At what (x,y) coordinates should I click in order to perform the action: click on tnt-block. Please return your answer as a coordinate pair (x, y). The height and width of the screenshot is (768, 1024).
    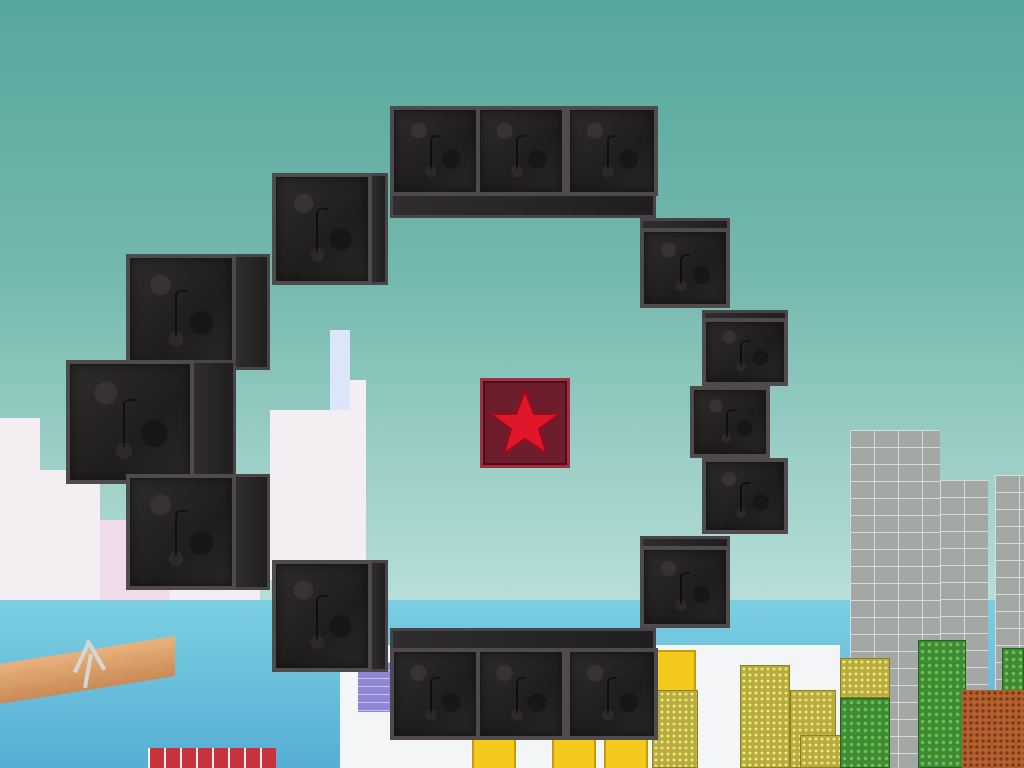
    Looking at the image, I should click on (212, 758).